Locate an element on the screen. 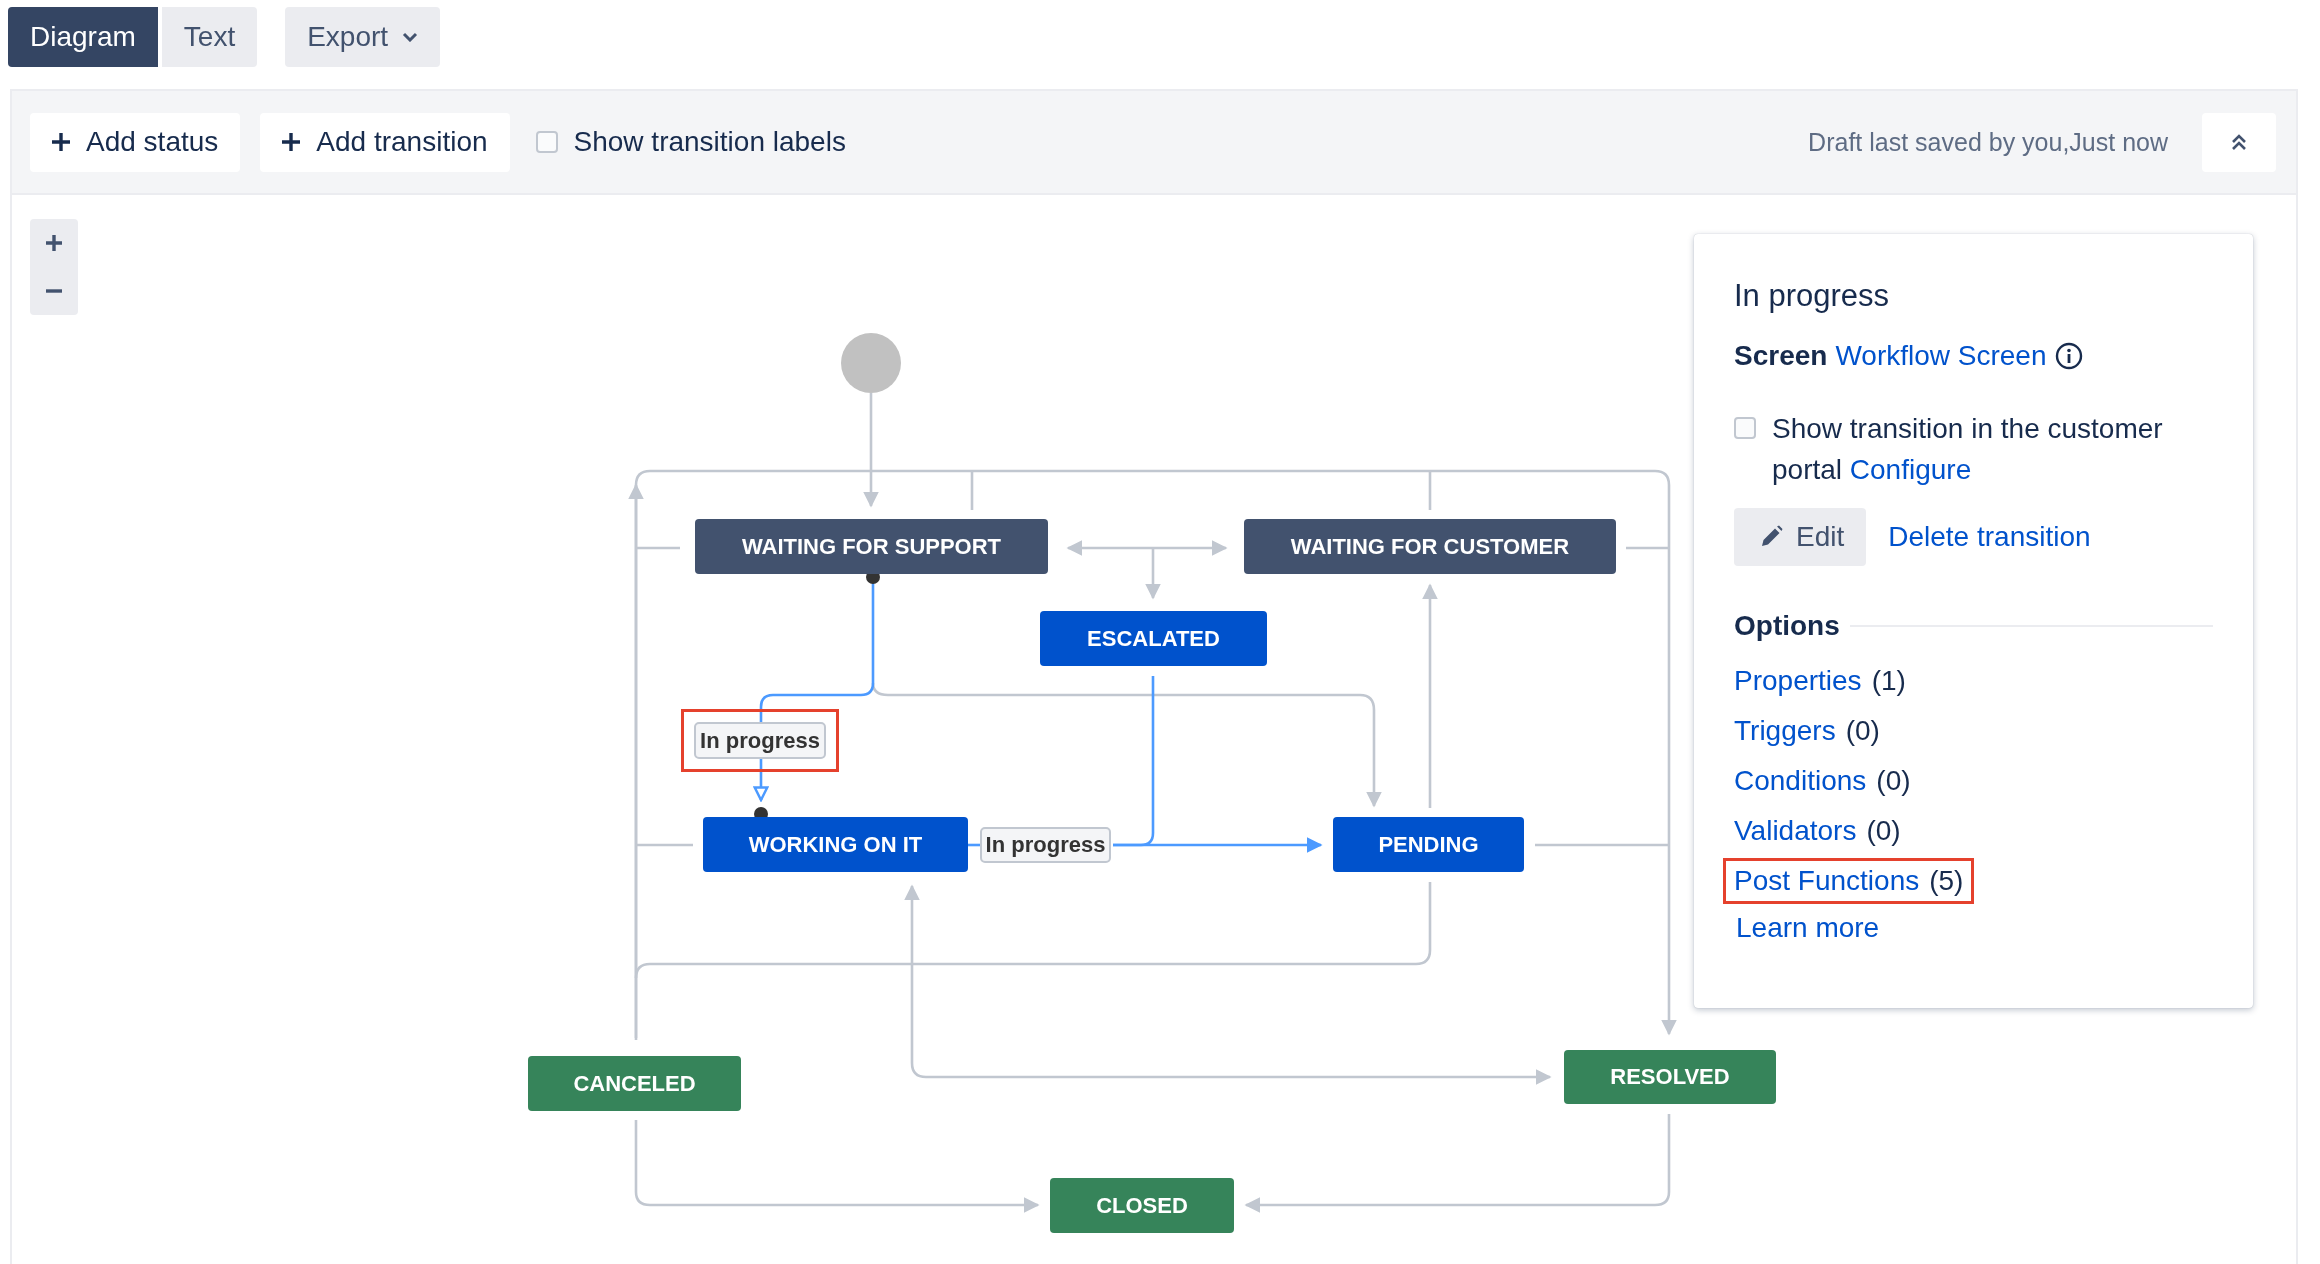 Image resolution: width=2320 pixels, height=1264 pixels. option-link: Conditions is located at coordinates (1800, 781).